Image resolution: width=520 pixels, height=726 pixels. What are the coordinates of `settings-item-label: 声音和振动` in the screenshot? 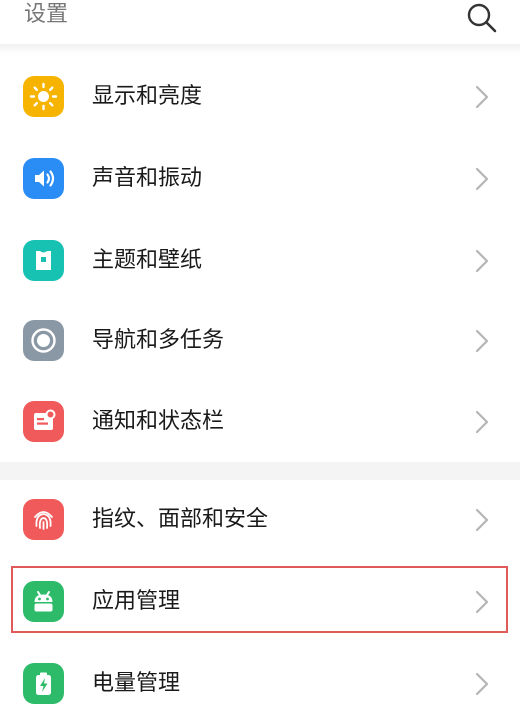 It's located at (147, 178).